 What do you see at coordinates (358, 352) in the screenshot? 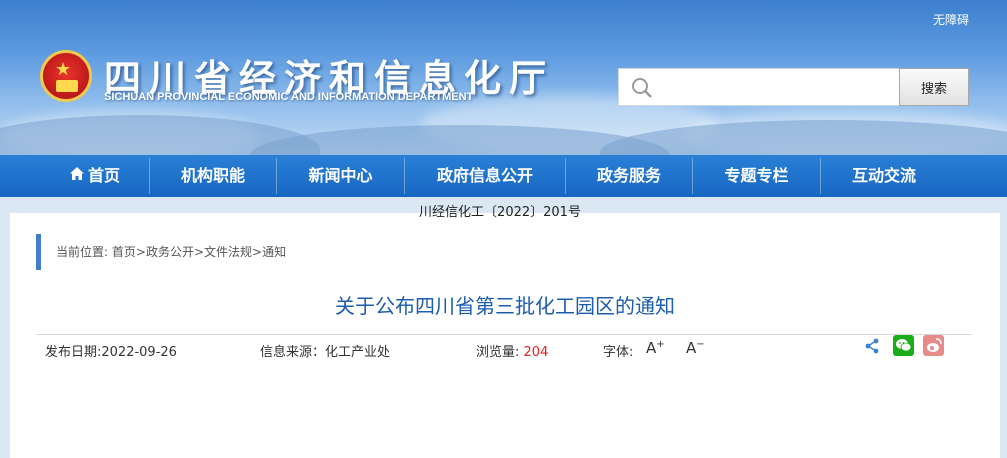
I see `source-value: 化工产业处` at bounding box center [358, 352].